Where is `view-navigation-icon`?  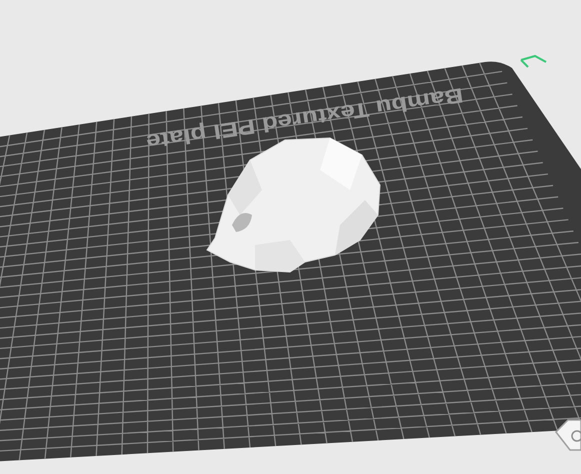
view-navigation-icon is located at coordinates (568, 435).